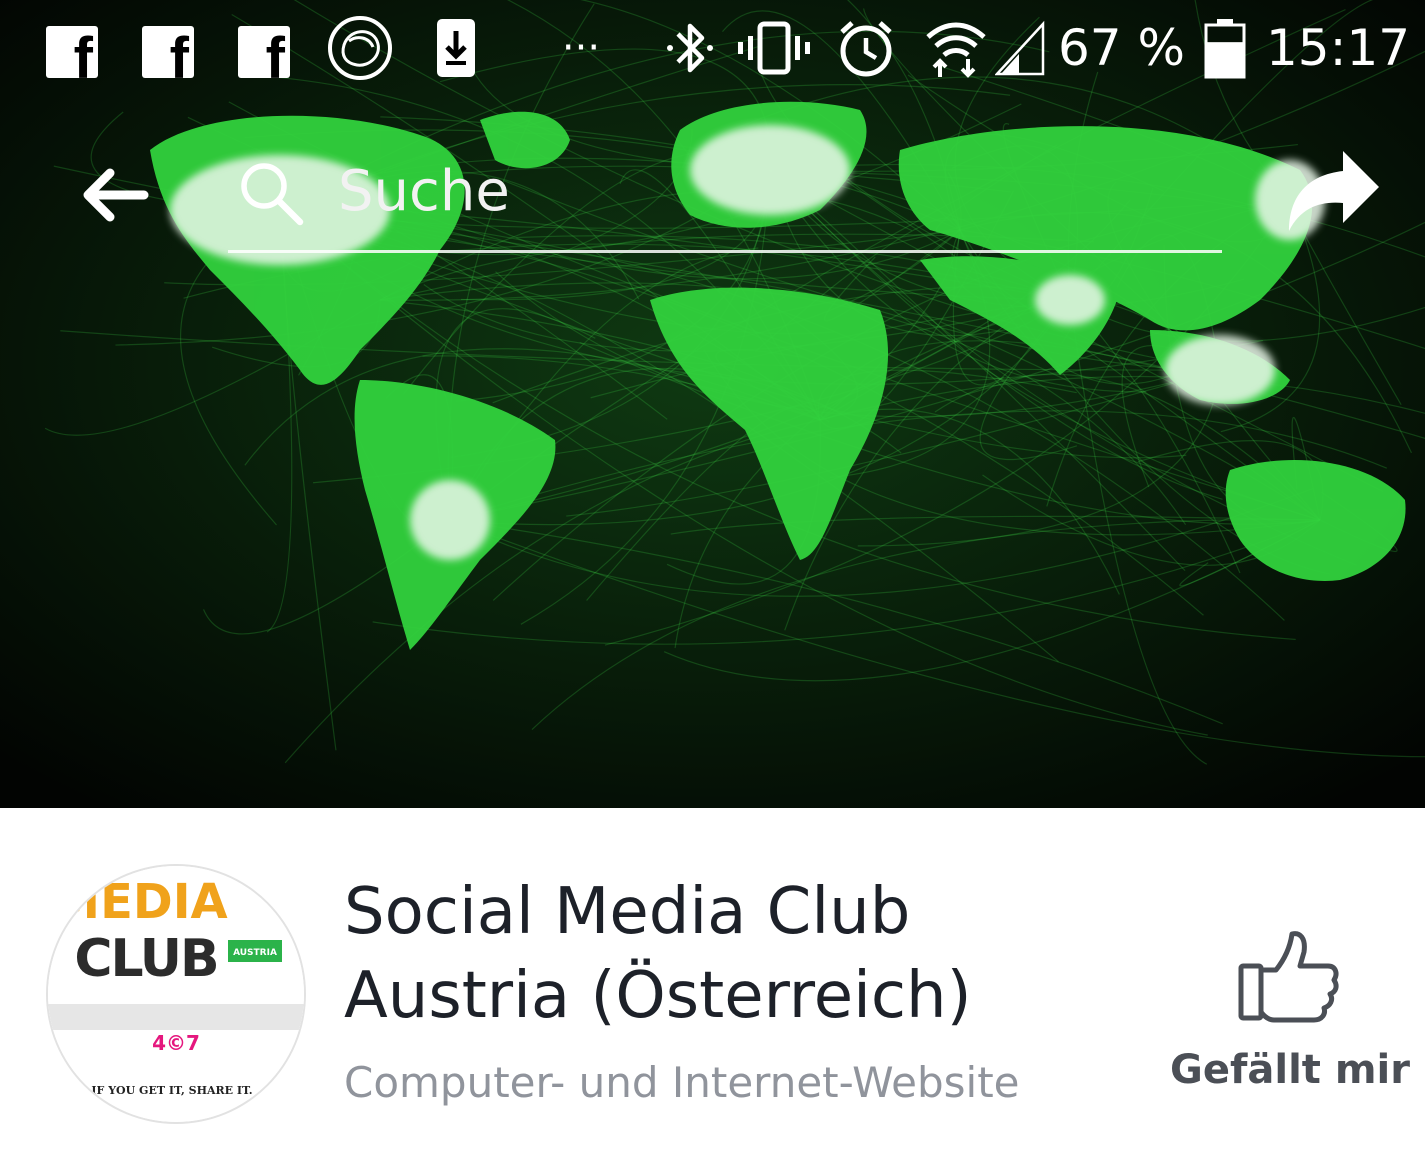 The height and width of the screenshot is (1164, 1425). Describe the element at coordinates (658, 996) in the screenshot. I see `page-title-line2: Austria (Österreich)` at that location.